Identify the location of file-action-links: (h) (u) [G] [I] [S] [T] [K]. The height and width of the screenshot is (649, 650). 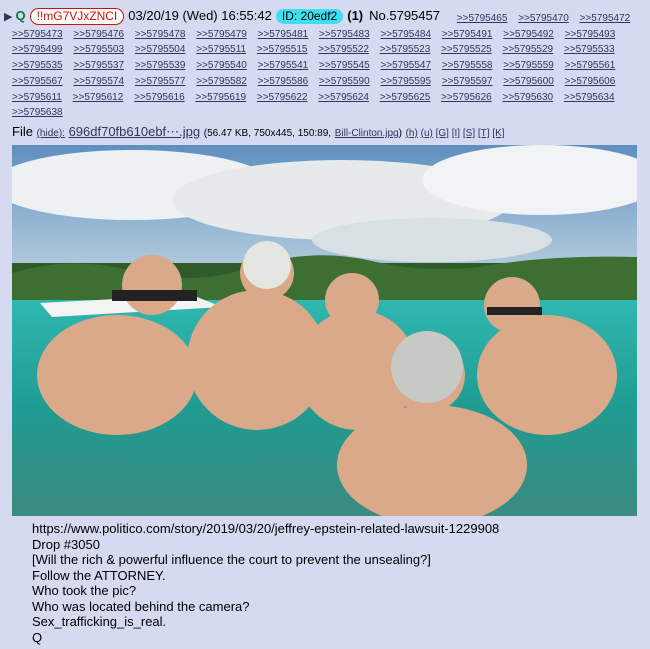
(455, 133).